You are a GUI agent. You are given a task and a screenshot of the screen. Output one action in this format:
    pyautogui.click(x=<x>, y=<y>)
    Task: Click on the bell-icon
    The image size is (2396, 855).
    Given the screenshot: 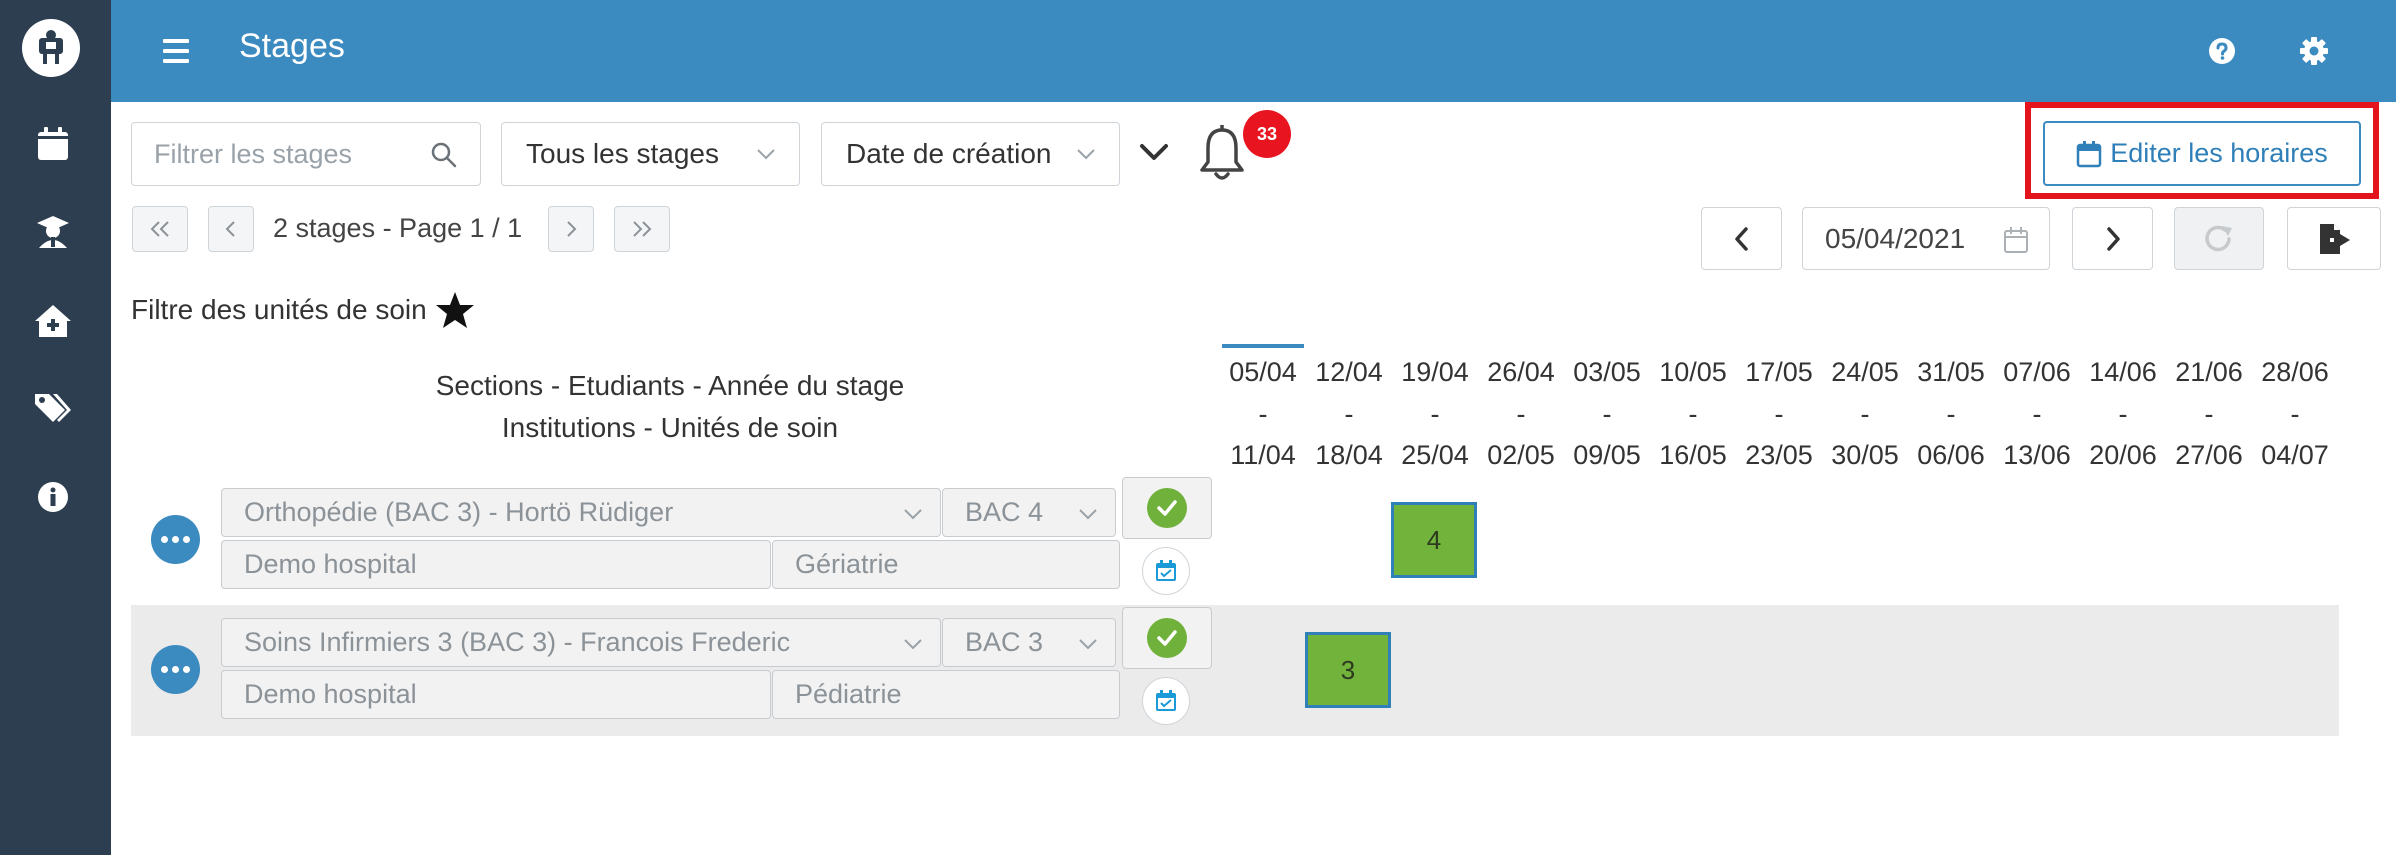 What is the action you would take?
    pyautogui.click(x=1222, y=152)
    